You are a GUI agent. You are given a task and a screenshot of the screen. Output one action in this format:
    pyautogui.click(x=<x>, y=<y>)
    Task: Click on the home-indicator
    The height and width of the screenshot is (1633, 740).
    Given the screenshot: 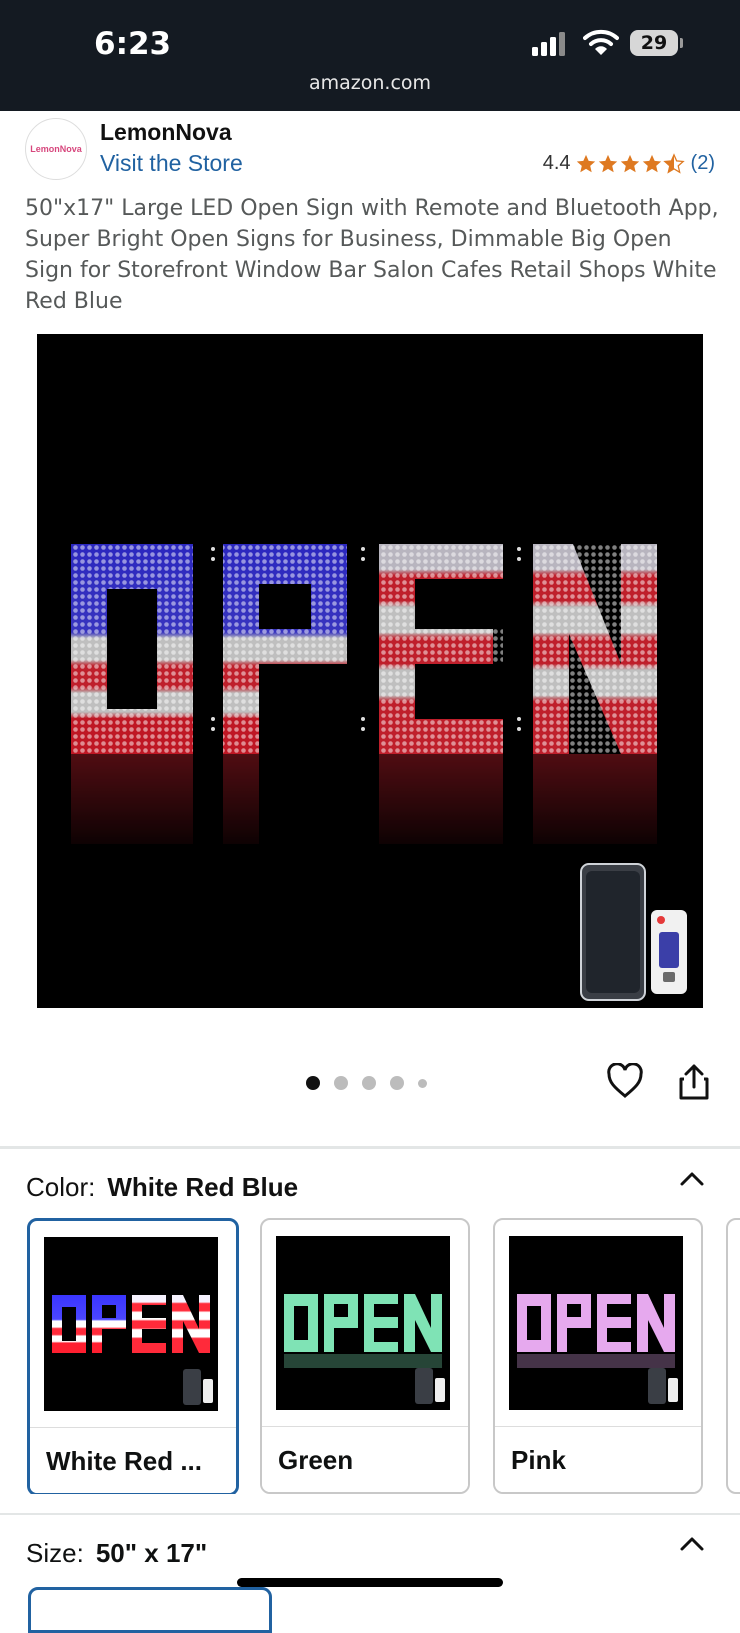 What is the action you would take?
    pyautogui.click(x=370, y=1582)
    